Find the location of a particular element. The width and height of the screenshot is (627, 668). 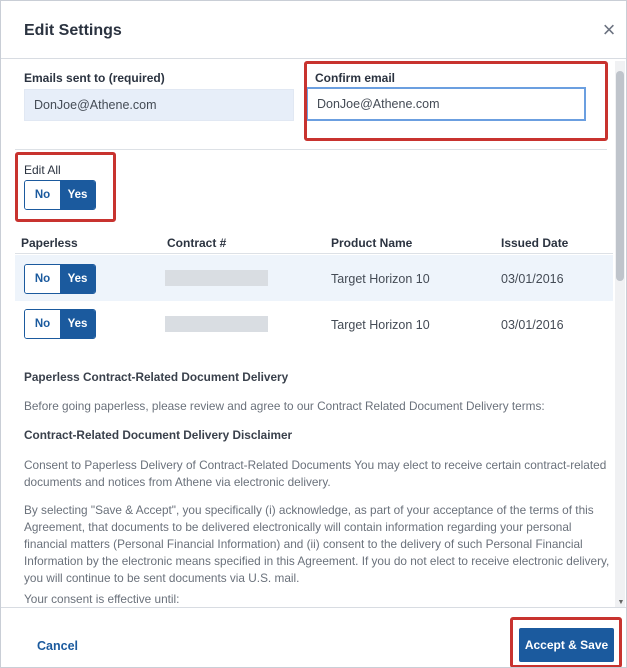

row-2-paperless-toggle: No Yes is located at coordinates (60, 324).